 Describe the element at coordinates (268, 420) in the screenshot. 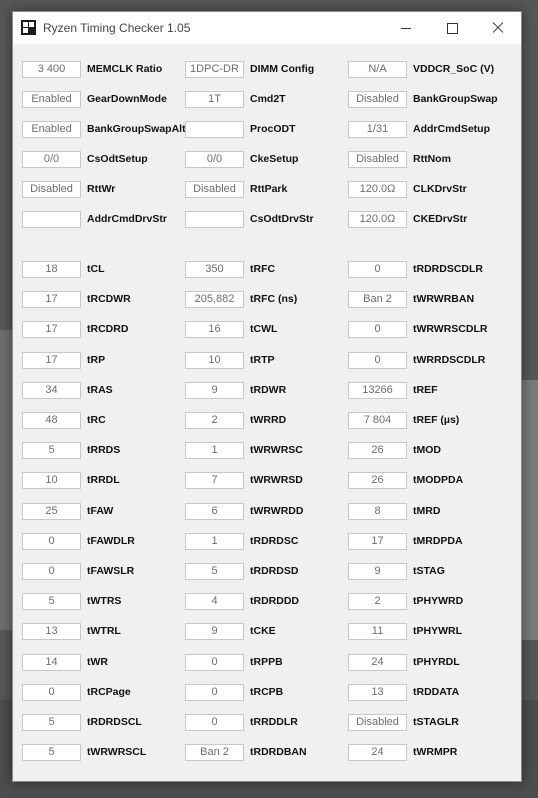

I see `field-label: tWRRD` at that location.